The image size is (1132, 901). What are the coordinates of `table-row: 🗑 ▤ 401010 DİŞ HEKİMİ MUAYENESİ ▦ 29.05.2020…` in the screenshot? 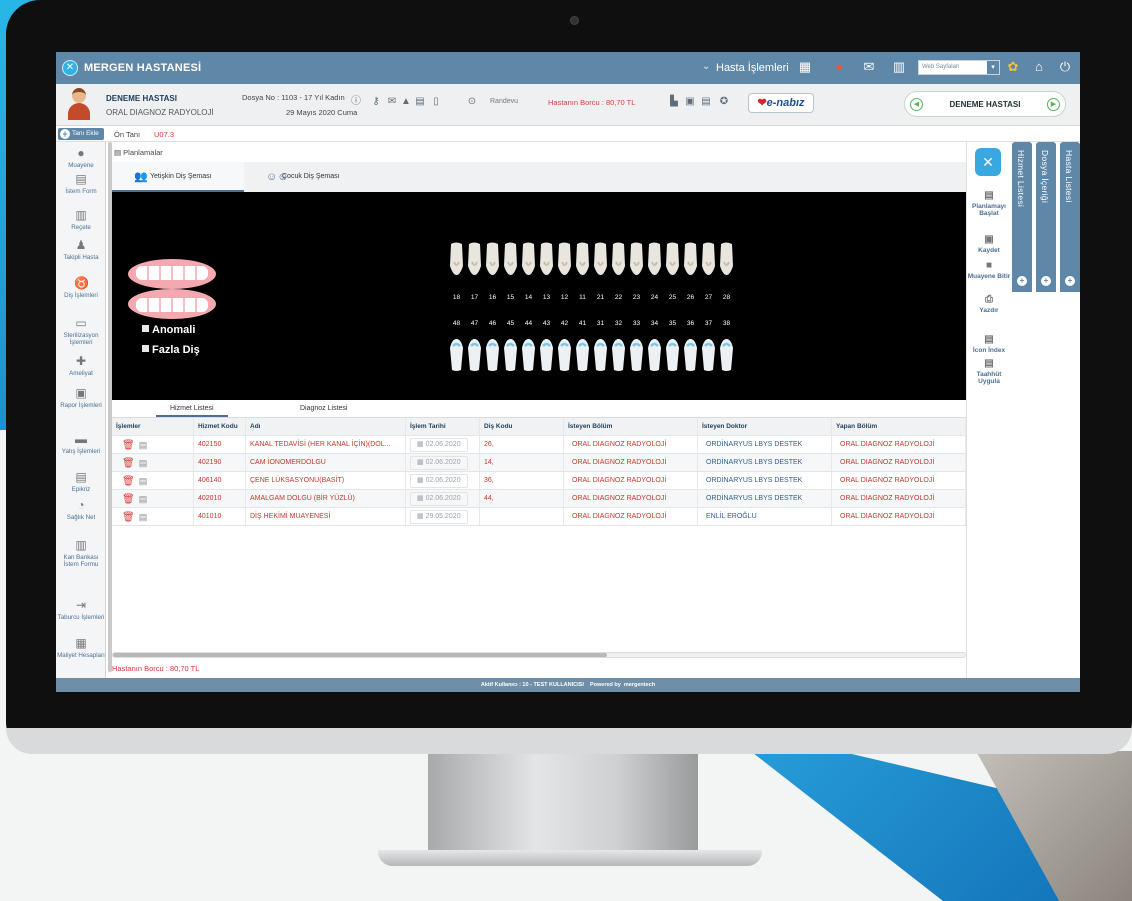 It's located at (539, 517).